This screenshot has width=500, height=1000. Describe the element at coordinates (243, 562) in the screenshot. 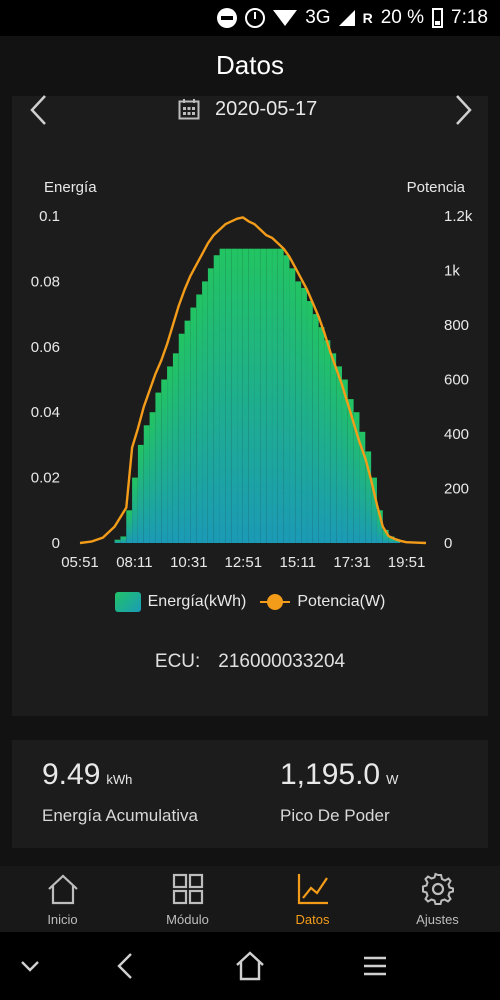

I see `x-axis-ticks: 05:51 08:11 10:31 12:51 15:11 17:31 19:51` at that location.